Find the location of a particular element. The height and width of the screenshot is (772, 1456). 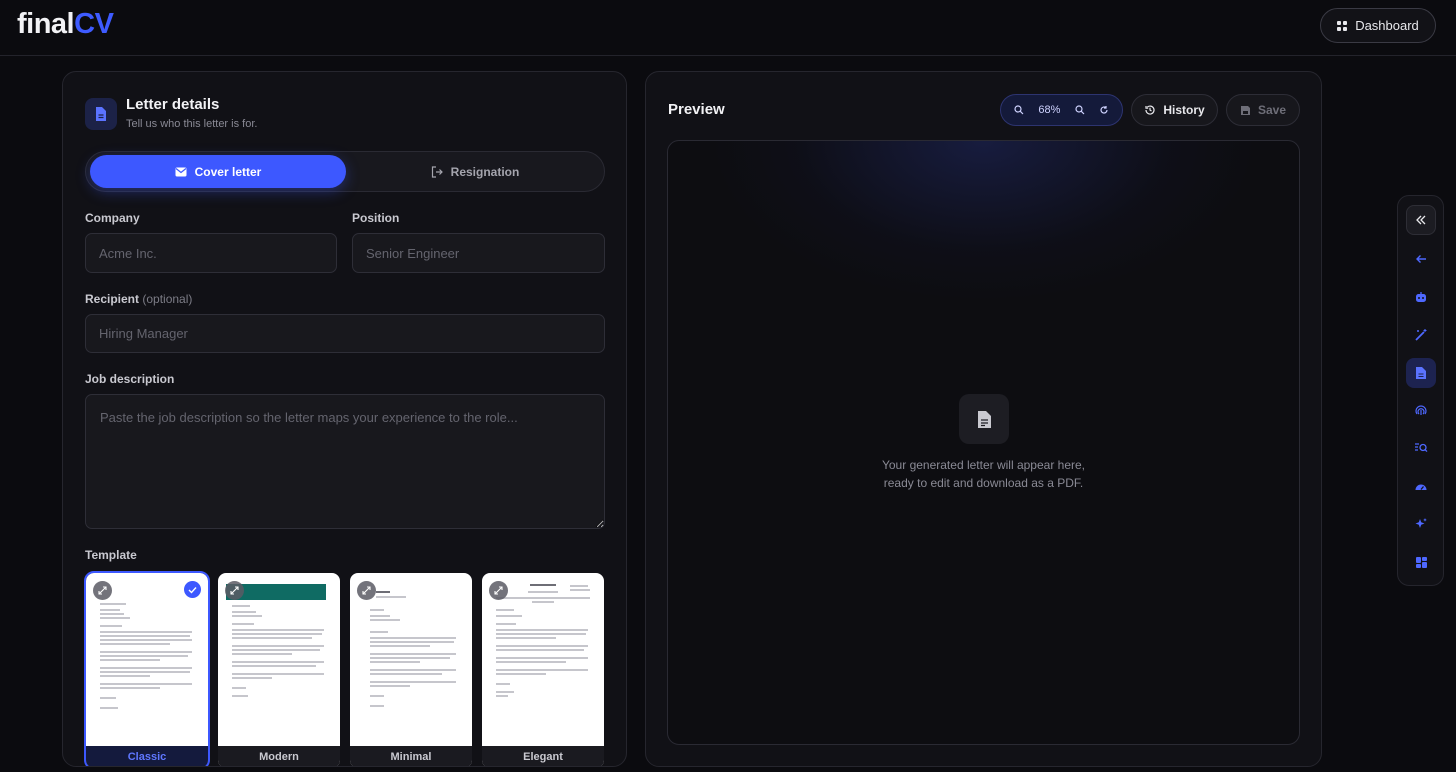

empty-state-line-2: ready to edit and download as a PDF. is located at coordinates (983, 483).